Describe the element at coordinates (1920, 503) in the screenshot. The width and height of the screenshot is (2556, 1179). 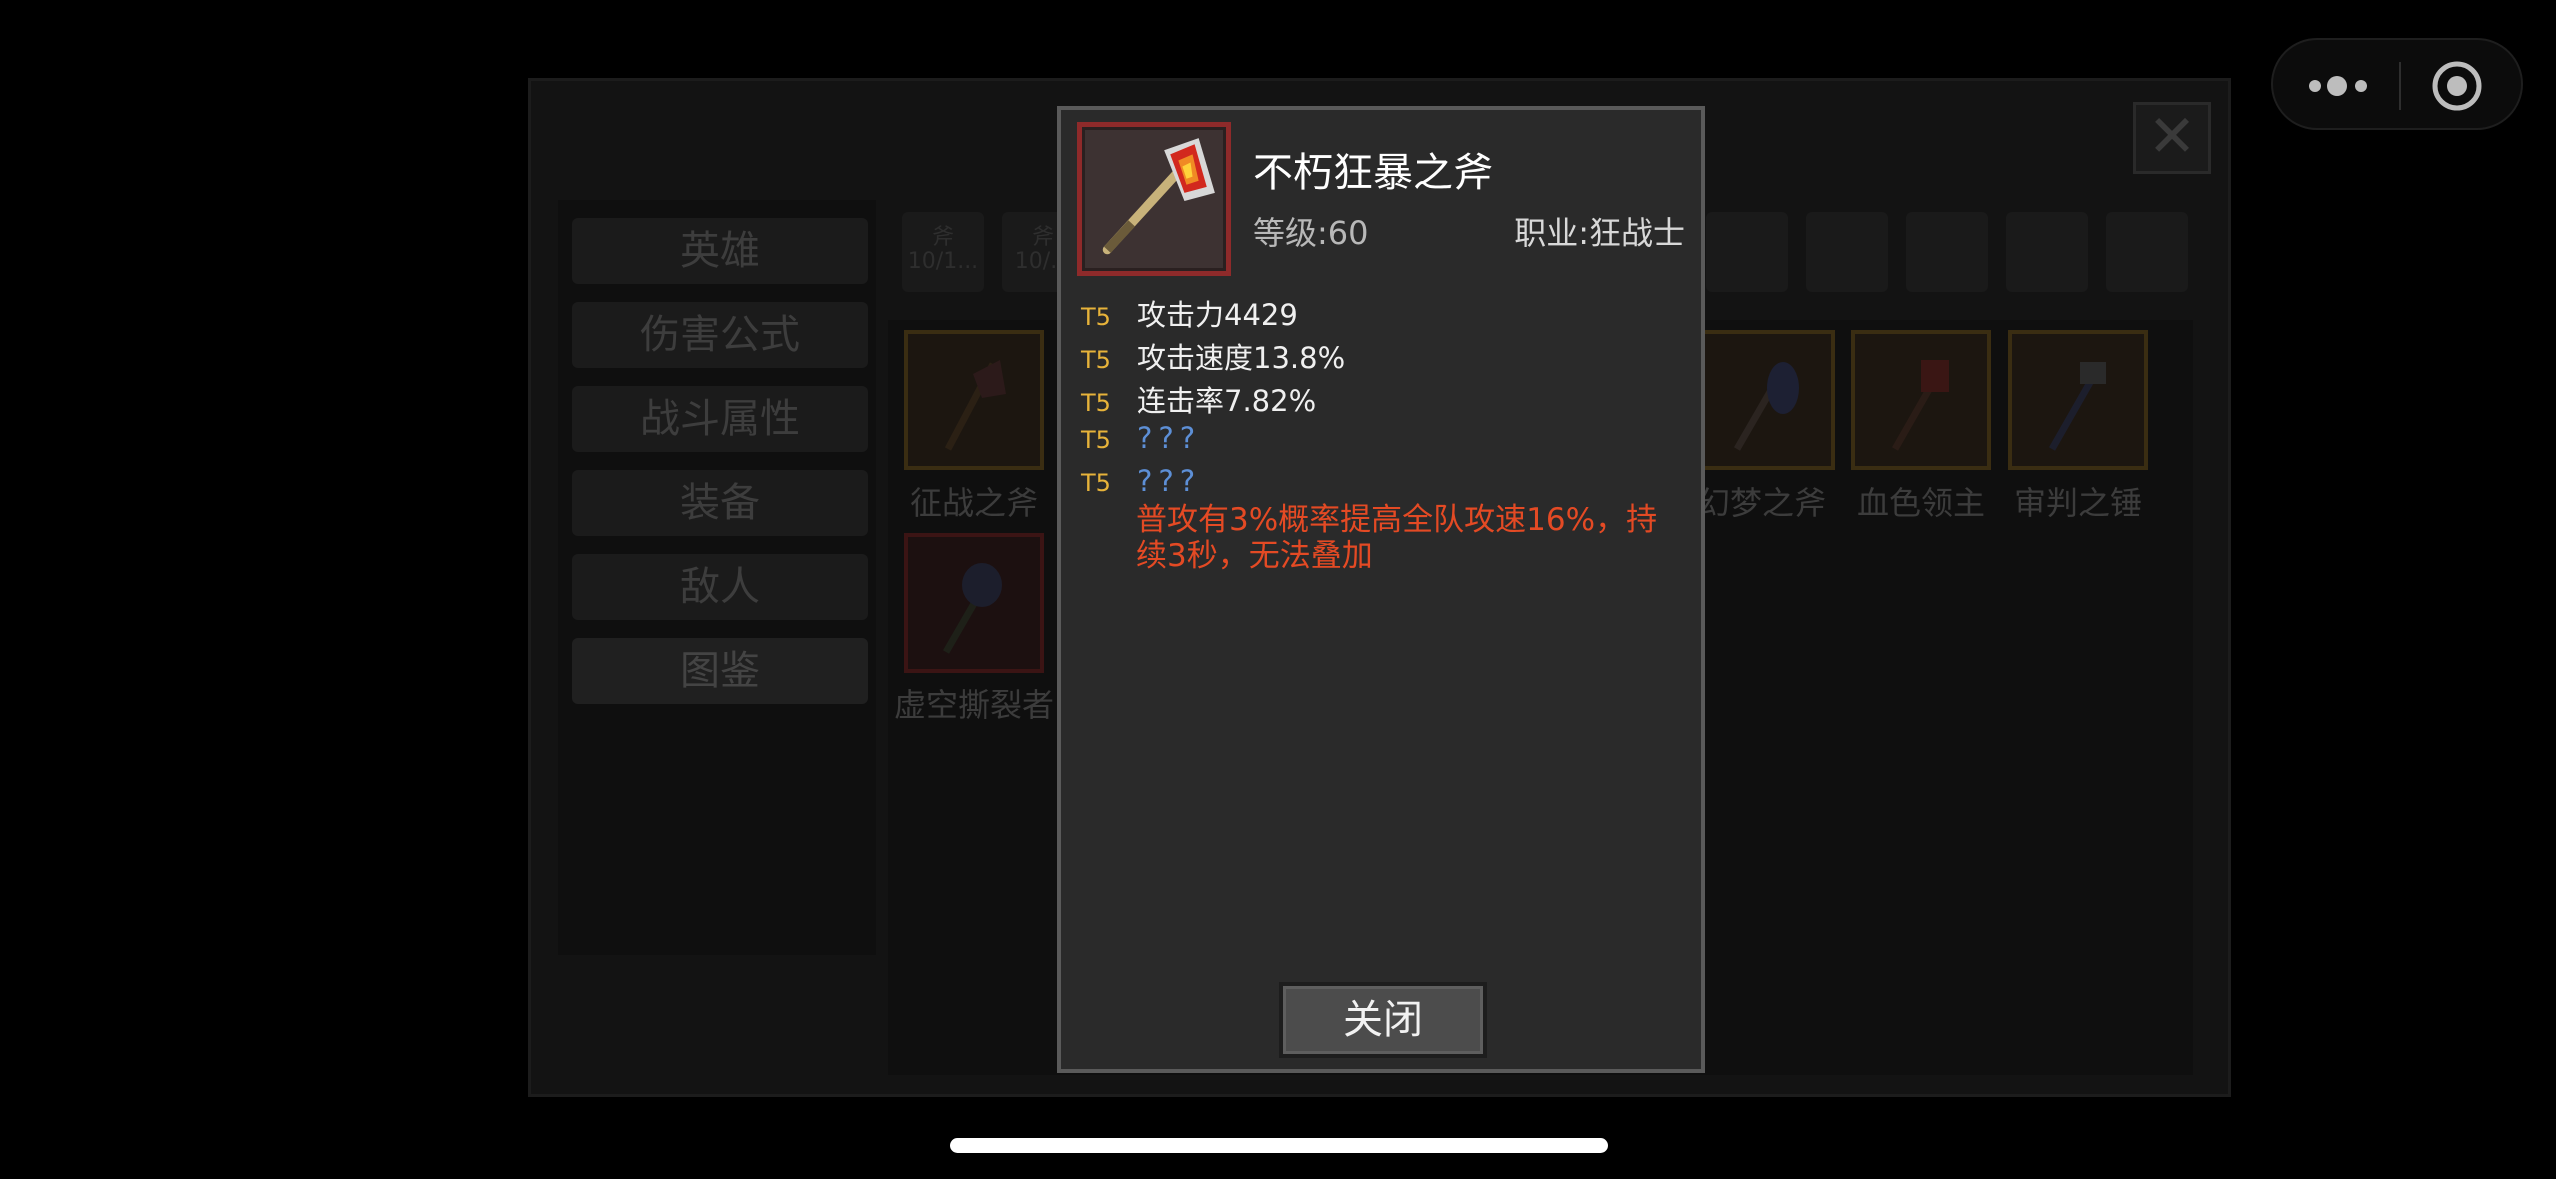
I see `background-item-label: 血色领主` at that location.